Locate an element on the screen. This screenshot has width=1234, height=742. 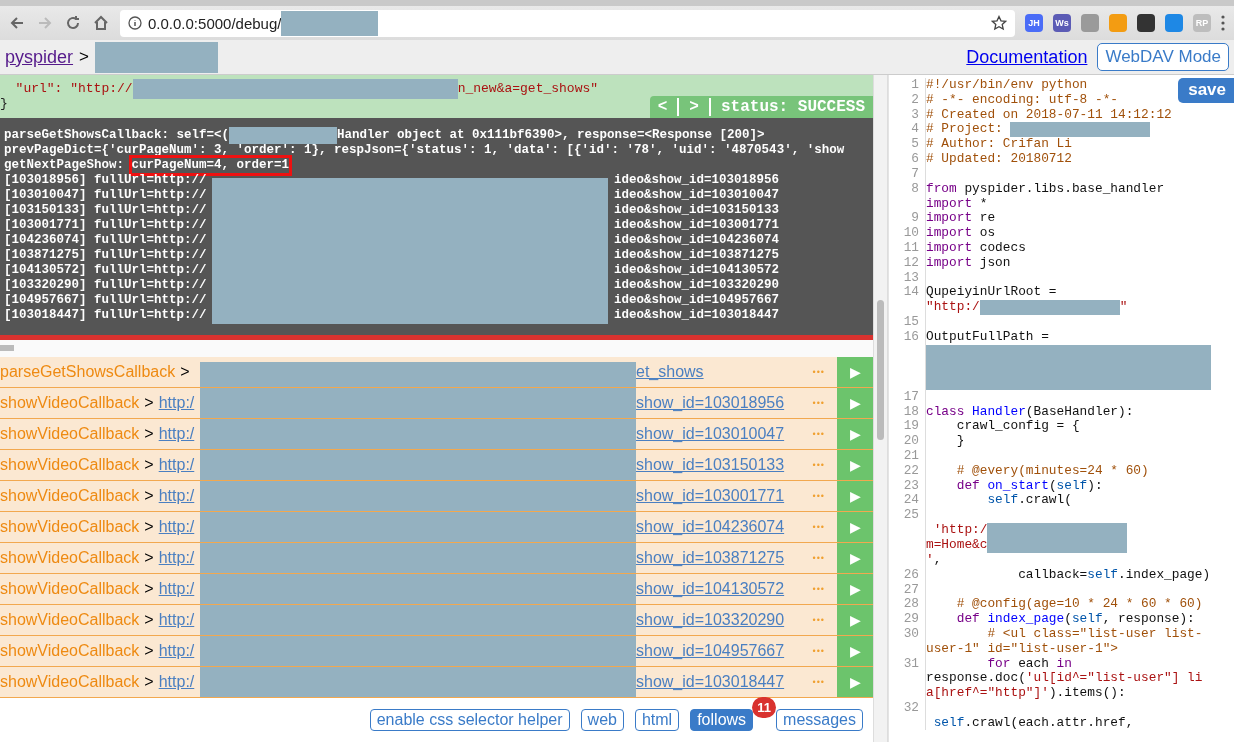
follow-row: showVideoCallback > http:/ show_id=104236074 ••• ▶ is located at coordinates (436, 527).